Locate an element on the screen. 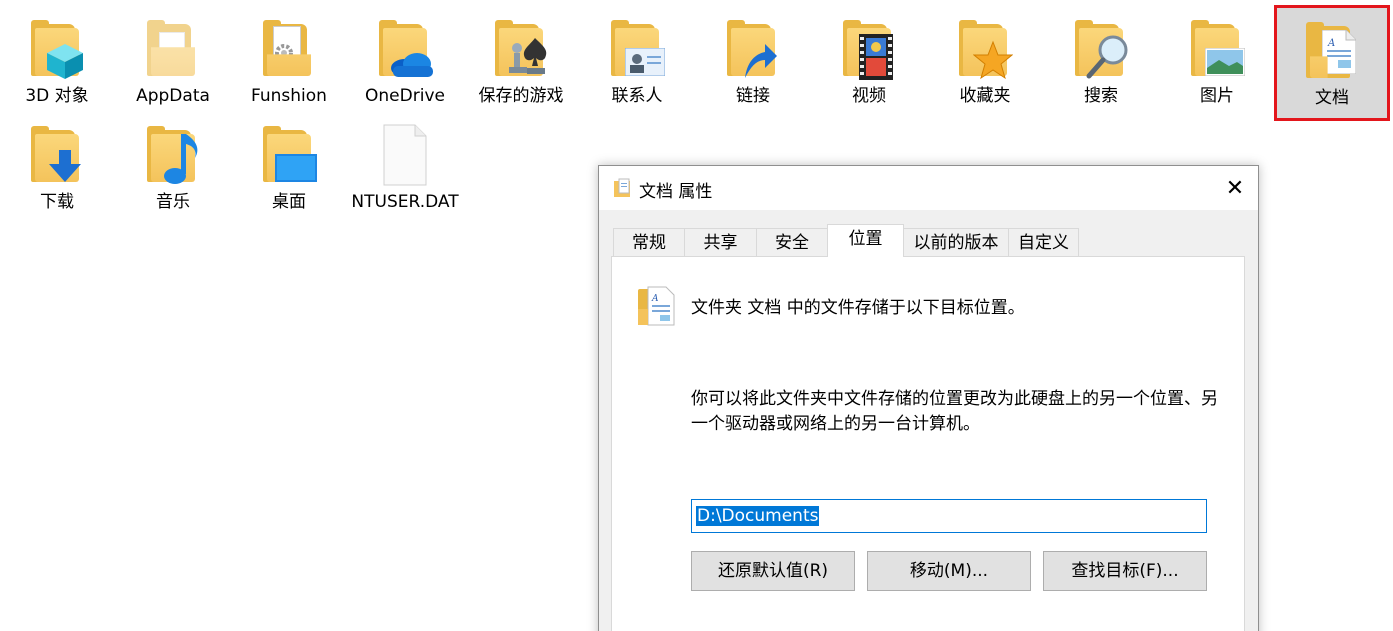 The width and height of the screenshot is (1393, 631). contact-card-icon is located at coordinates (637, 50).